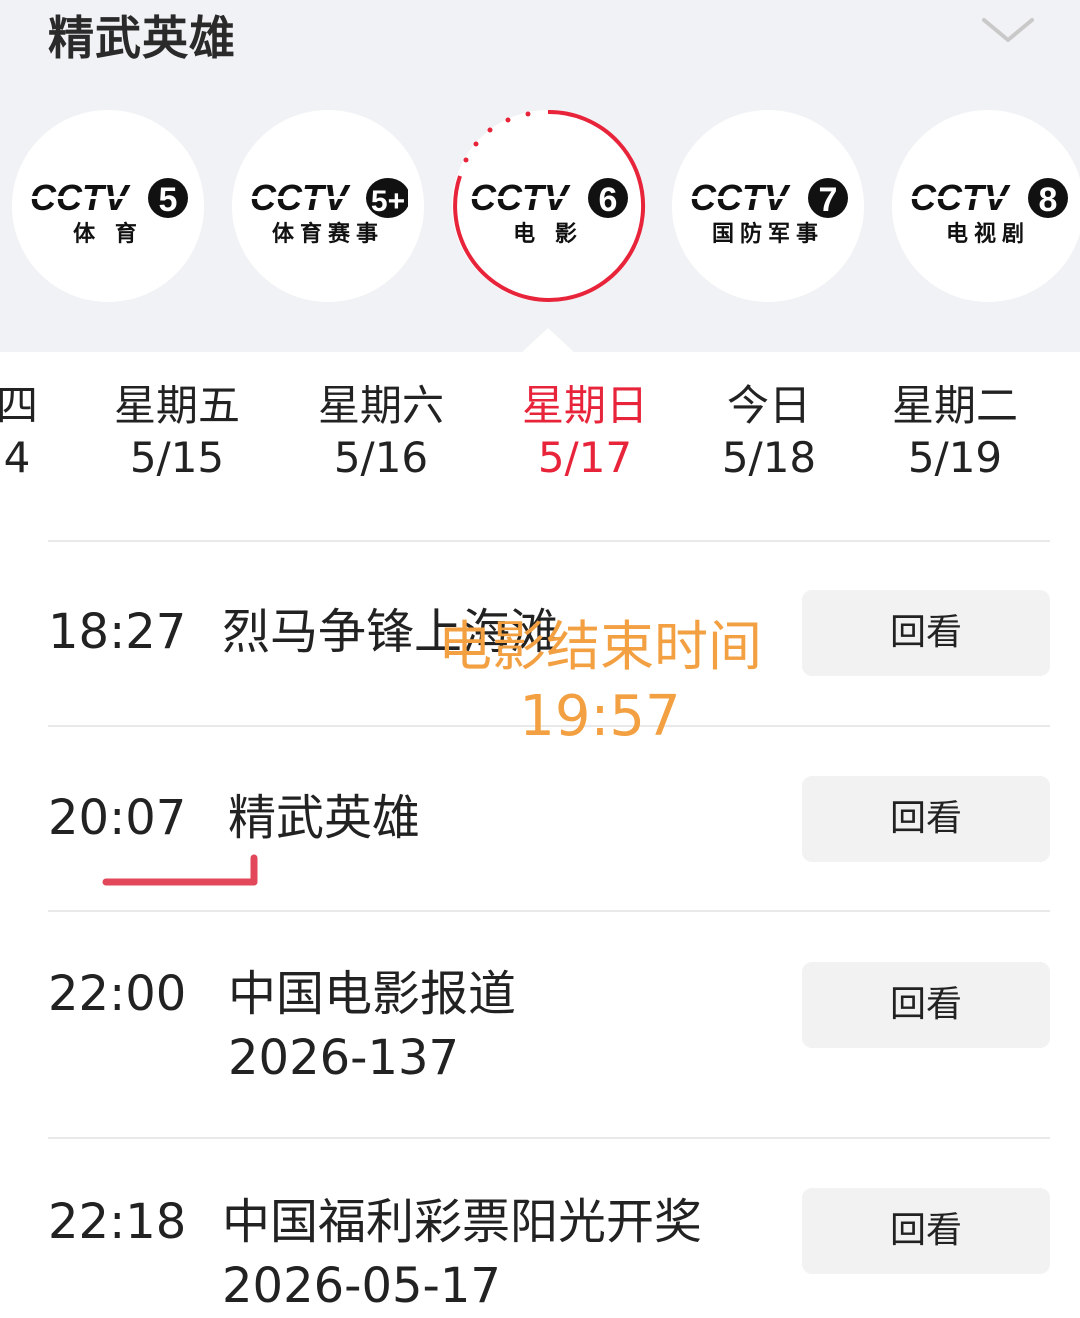 The image size is (1080, 1318). I want to click on day-tab-sun: 星期日 5/17, so click(585, 432).